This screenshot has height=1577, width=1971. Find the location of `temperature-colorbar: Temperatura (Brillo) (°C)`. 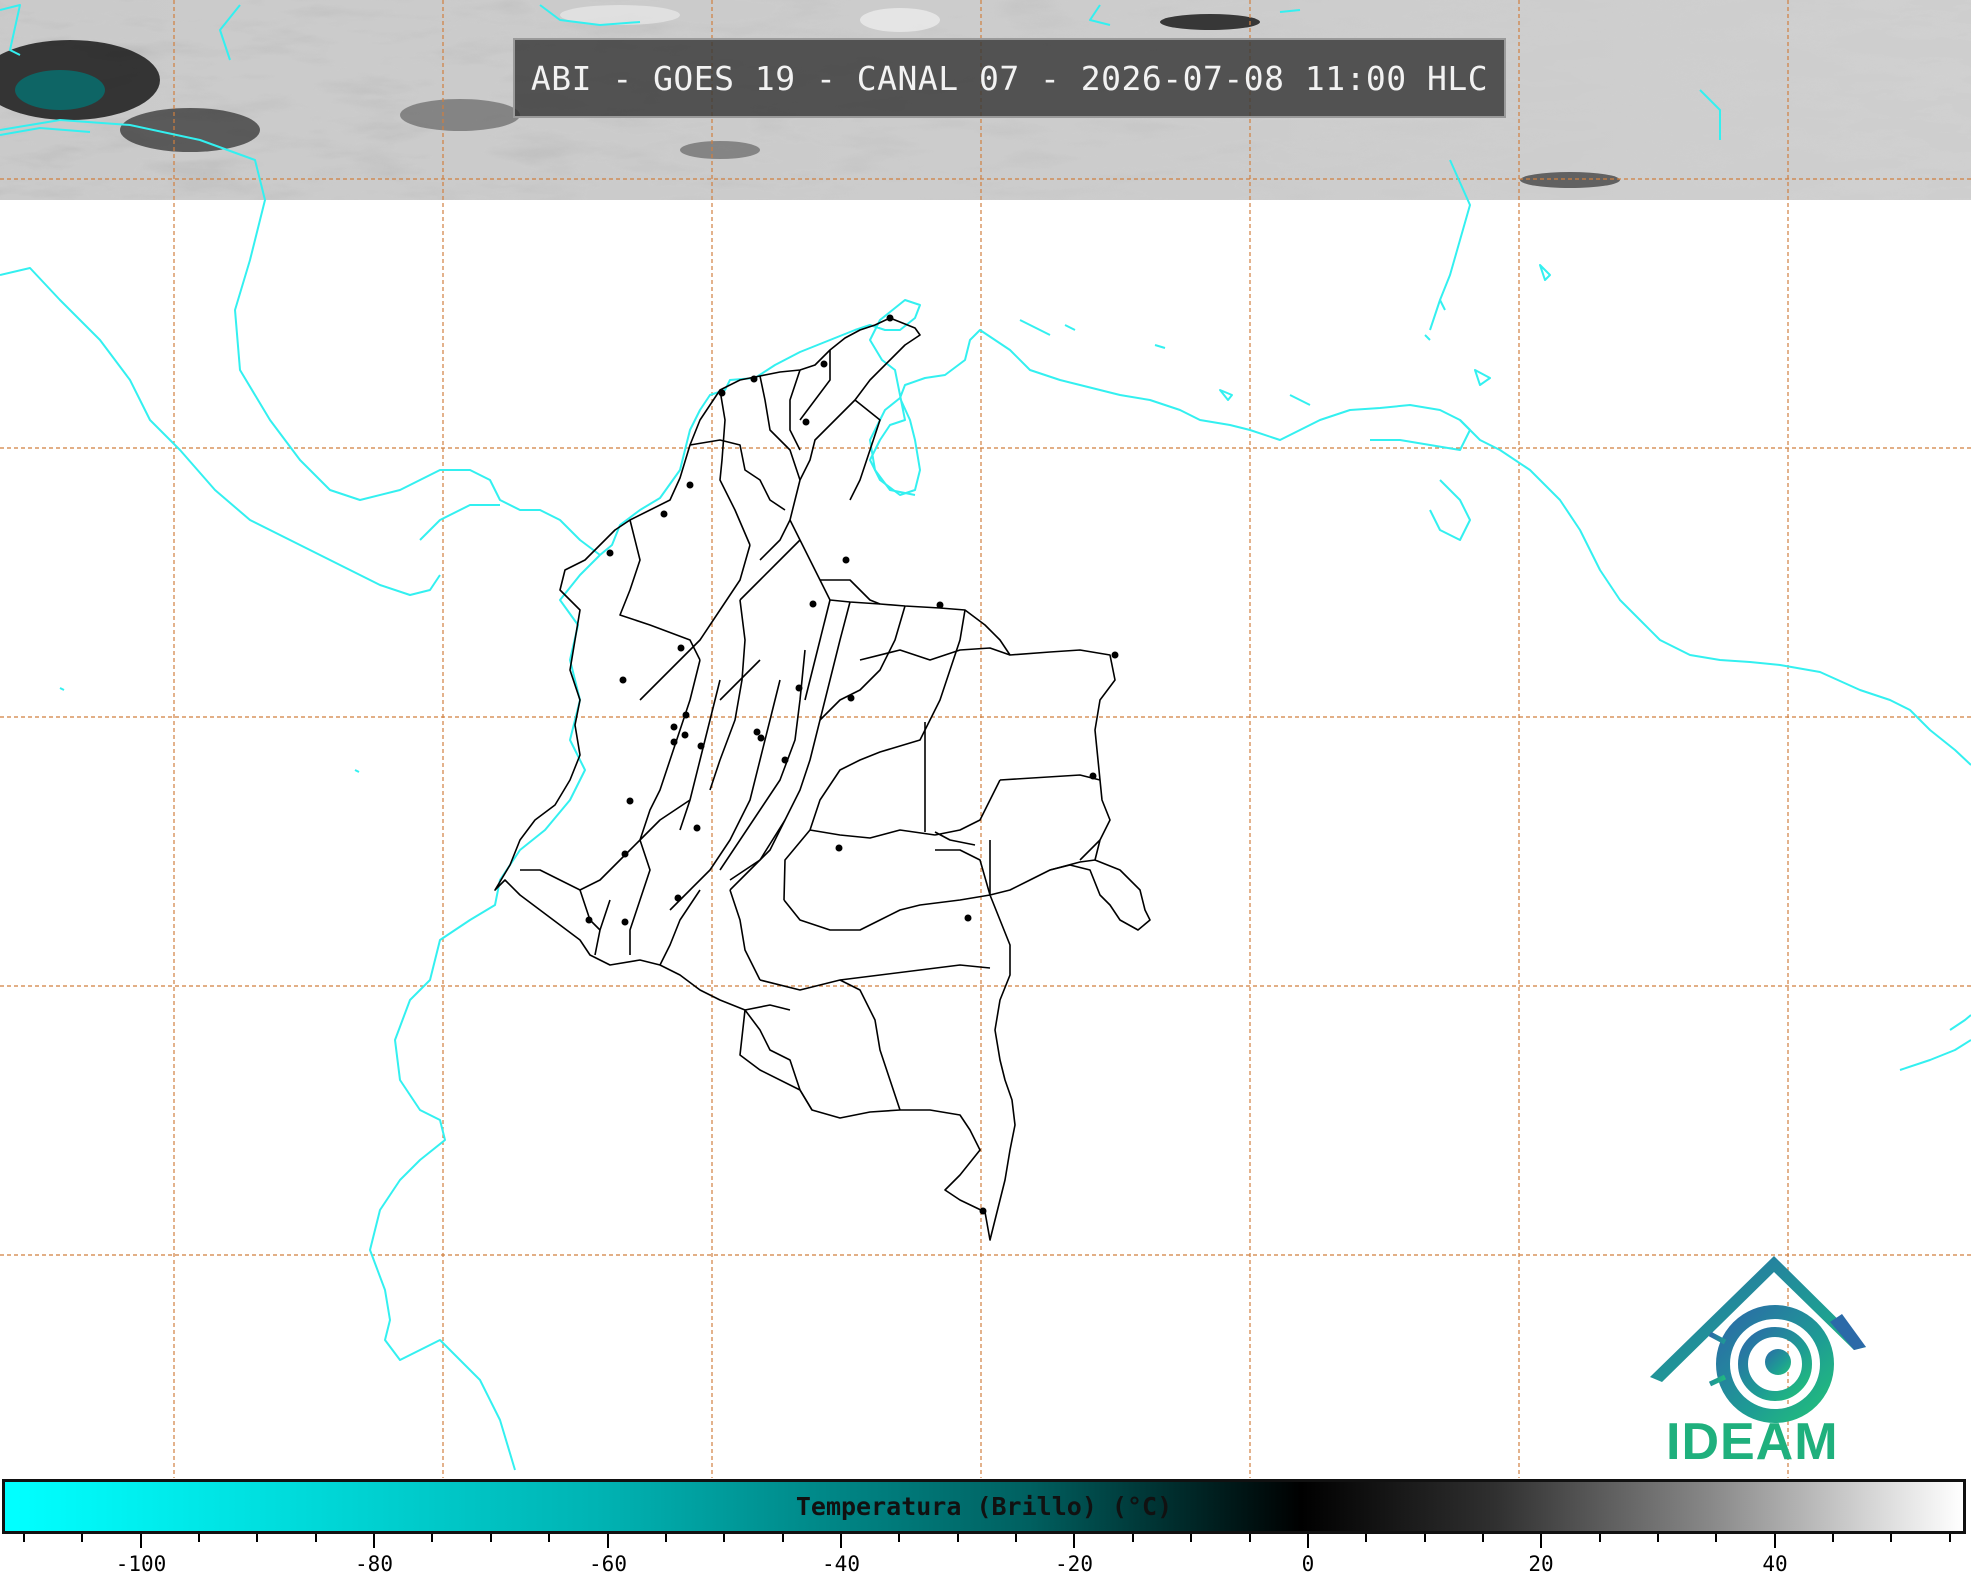

temperature-colorbar: Temperatura (Brillo) (°C) is located at coordinates (984, 1506).